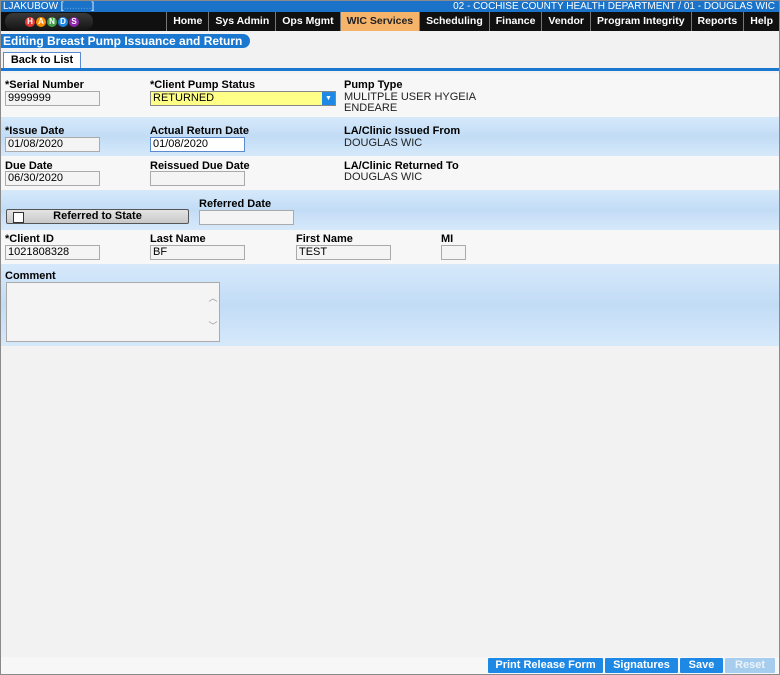  I want to click on nav-home: Home, so click(187, 21).